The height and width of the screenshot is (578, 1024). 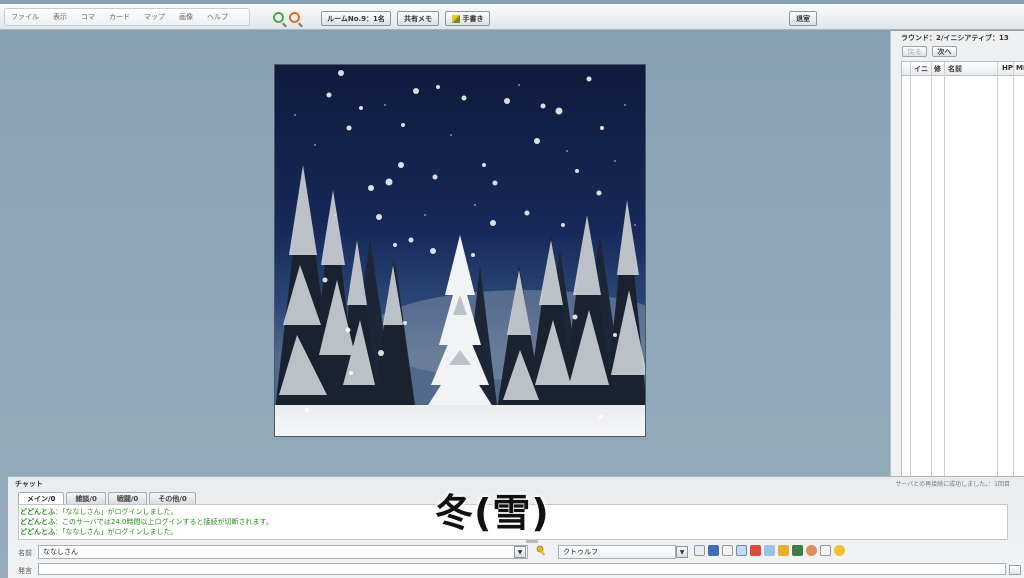 I want to click on menu-image: 画像, so click(x=186, y=17).